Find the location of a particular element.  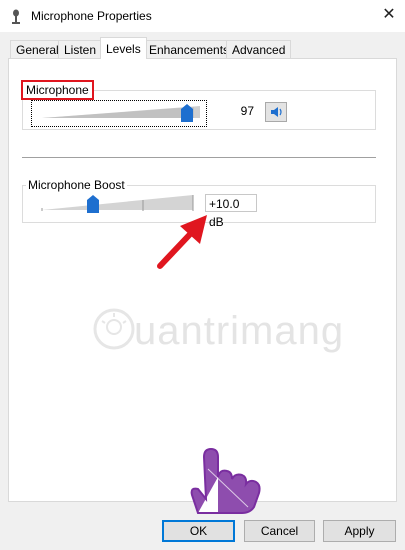

window-title: Microphone Properties is located at coordinates (91, 16).